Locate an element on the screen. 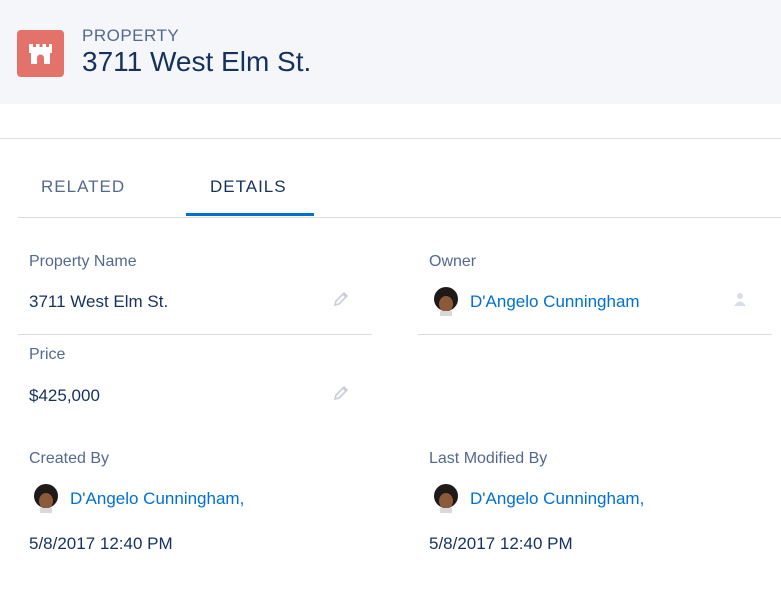  created-by-label: Created By is located at coordinates (69, 458).